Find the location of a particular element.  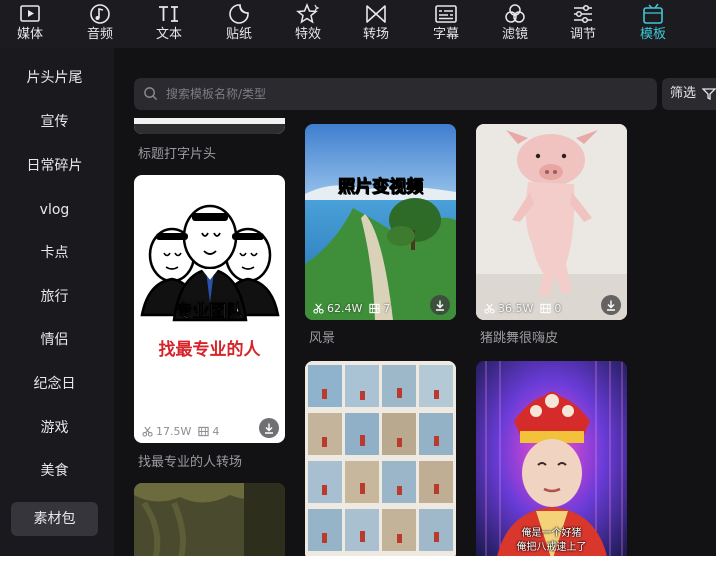

photo-collage-thumbnail is located at coordinates (380, 458).